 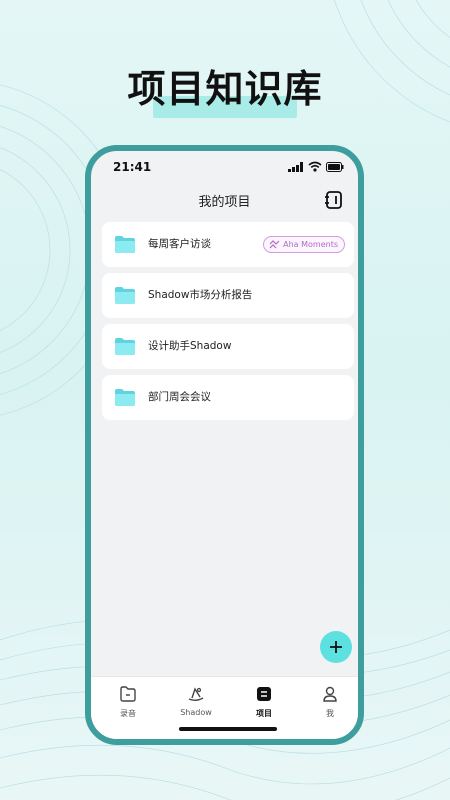 I want to click on person-icon, so click(x=330, y=694).